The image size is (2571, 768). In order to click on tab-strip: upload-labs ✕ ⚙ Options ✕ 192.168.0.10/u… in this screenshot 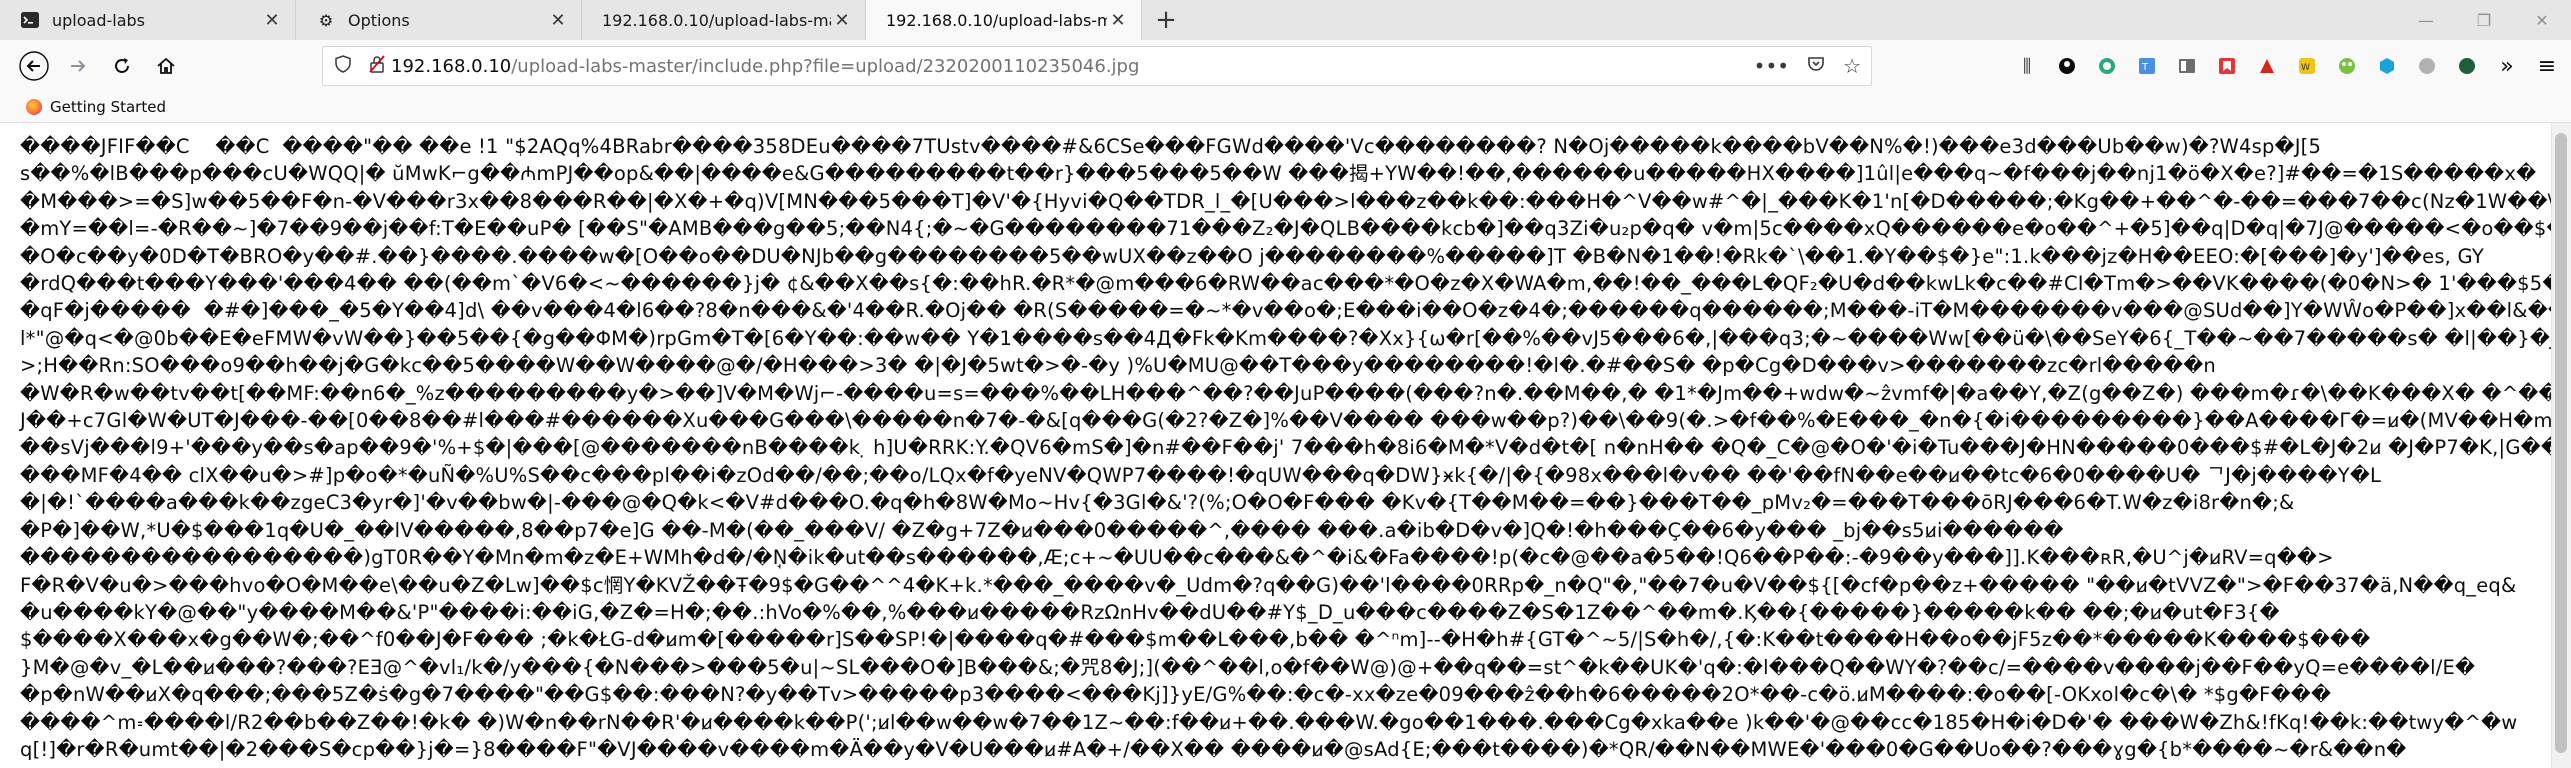, I will do `click(1285, 20)`.